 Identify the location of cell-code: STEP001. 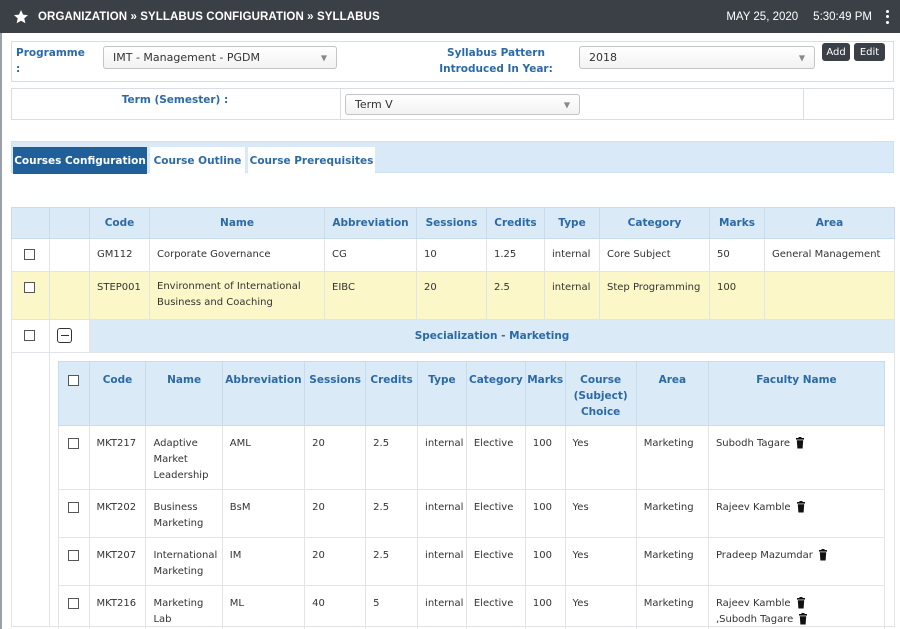
(119, 295).